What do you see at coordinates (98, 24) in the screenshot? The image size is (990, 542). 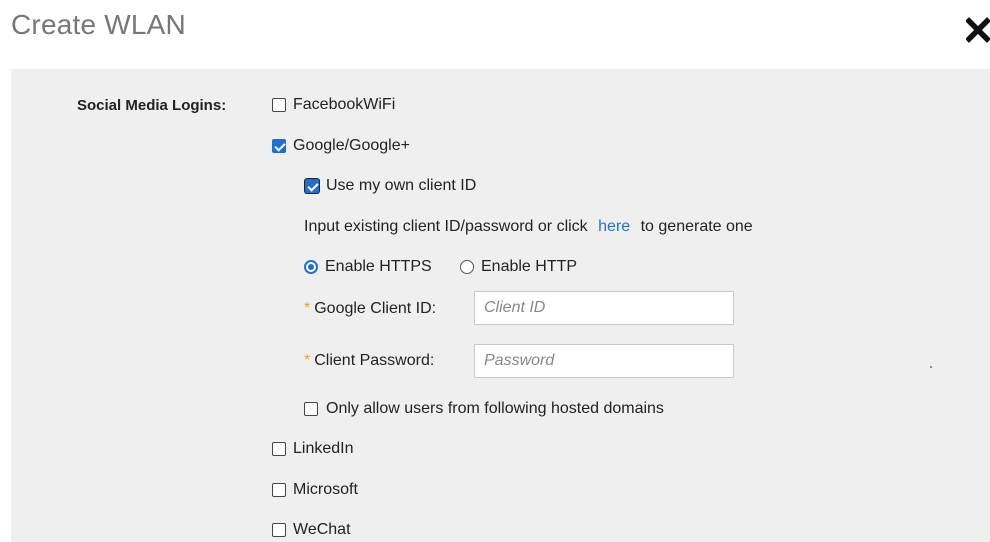 I see `dialog-title: Create WLAN` at bounding box center [98, 24].